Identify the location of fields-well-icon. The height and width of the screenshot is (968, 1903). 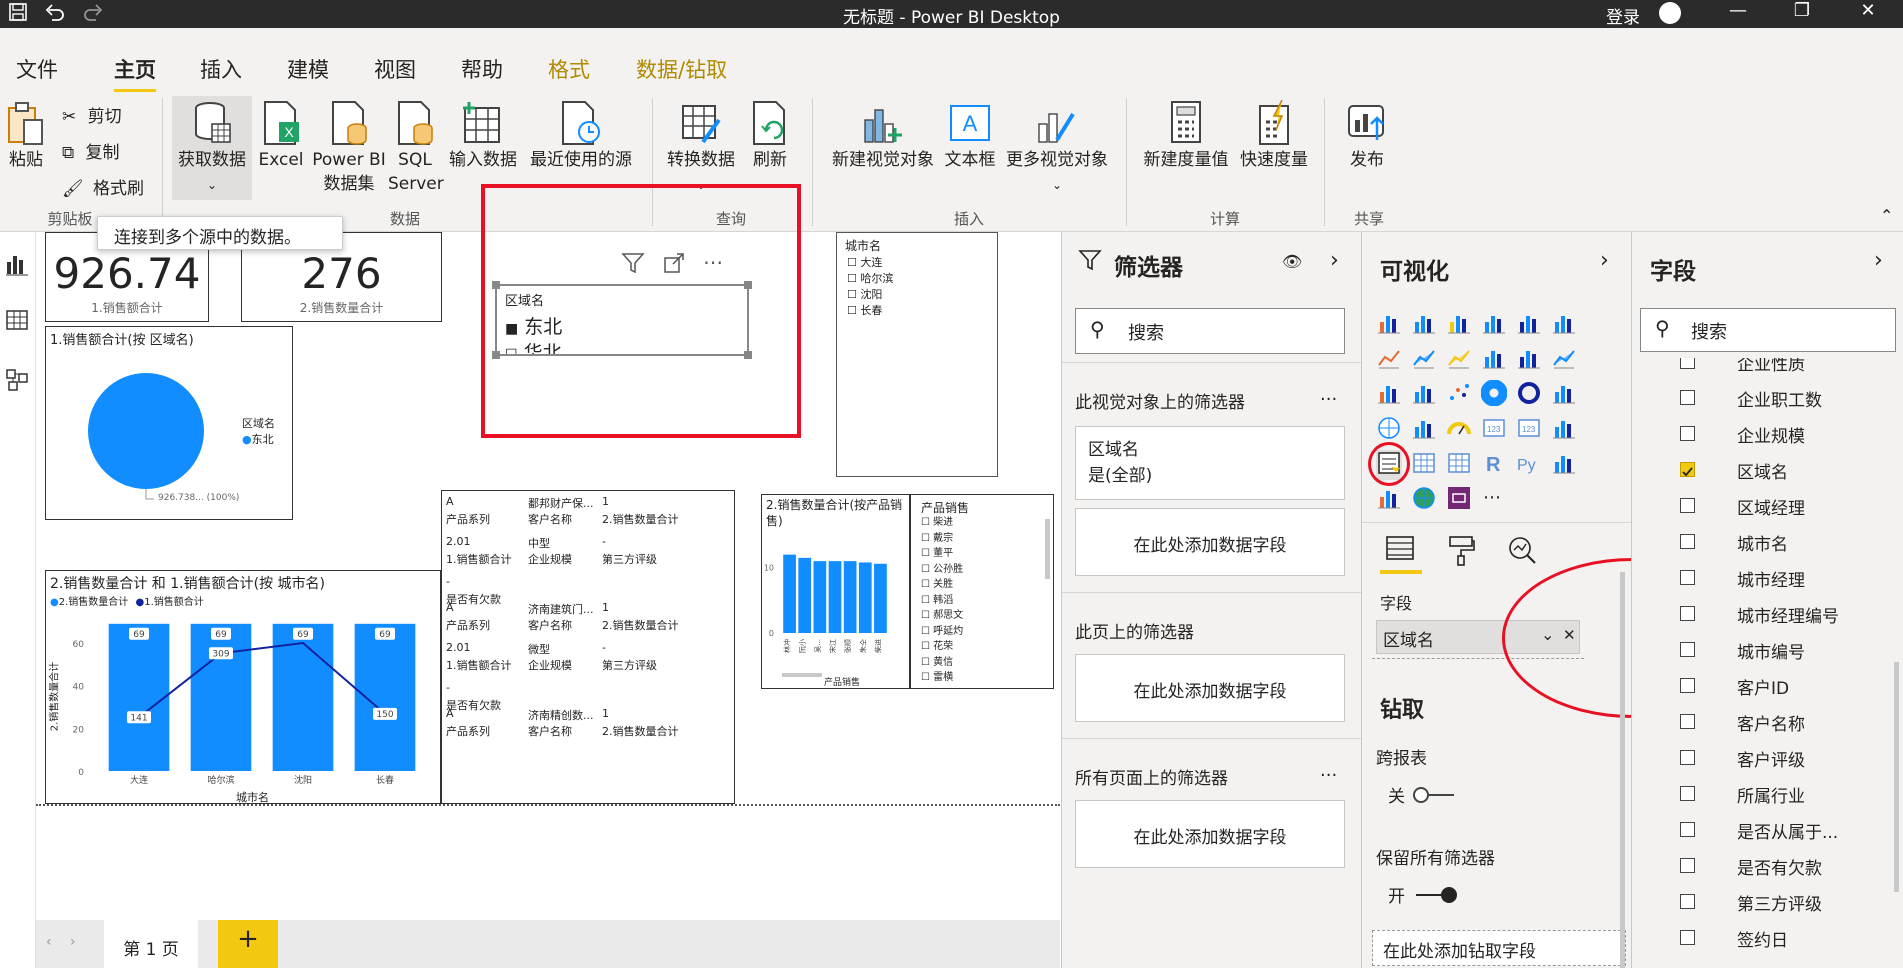
(1400, 550).